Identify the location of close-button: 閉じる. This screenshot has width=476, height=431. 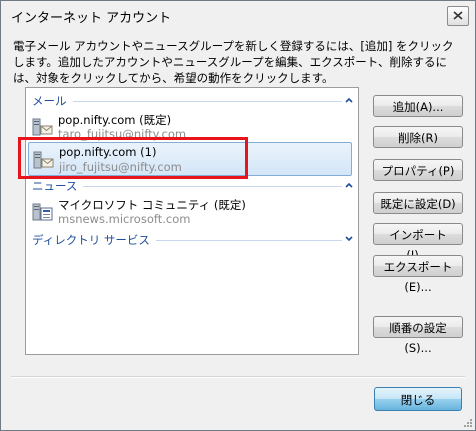
(418, 399).